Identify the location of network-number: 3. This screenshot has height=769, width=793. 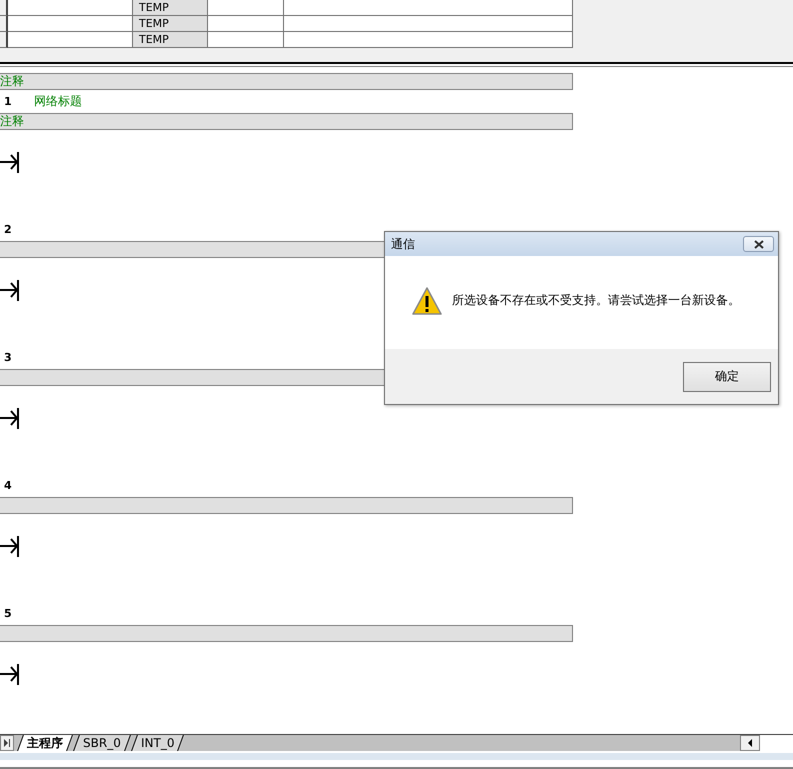
(8, 357).